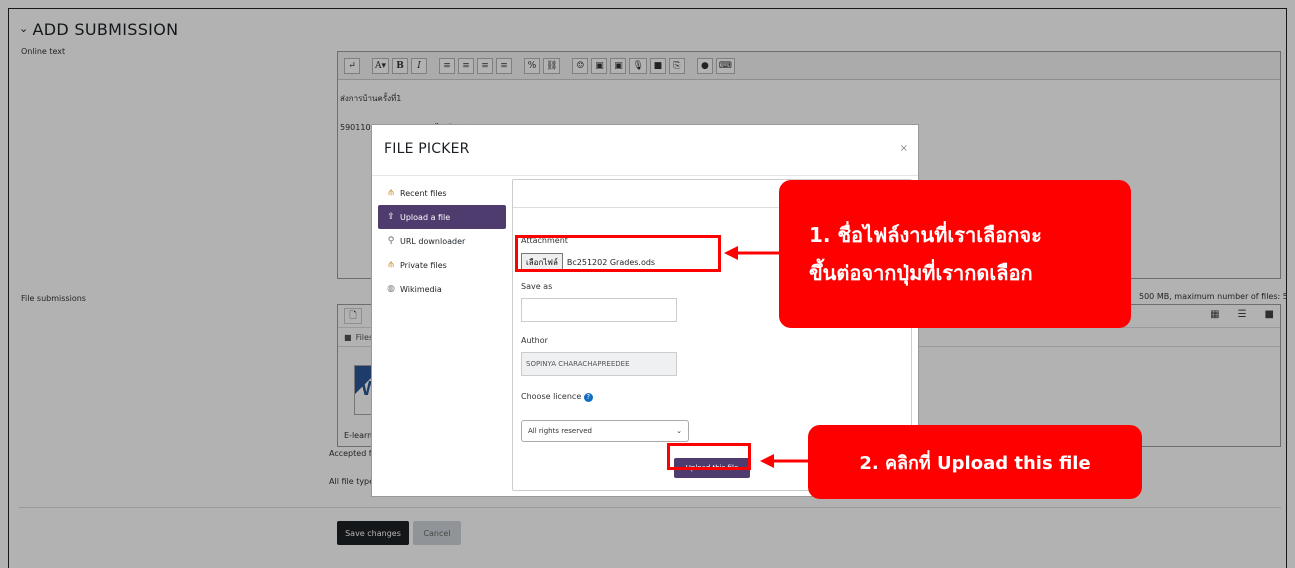  I want to click on save-as-input, so click(599, 310).